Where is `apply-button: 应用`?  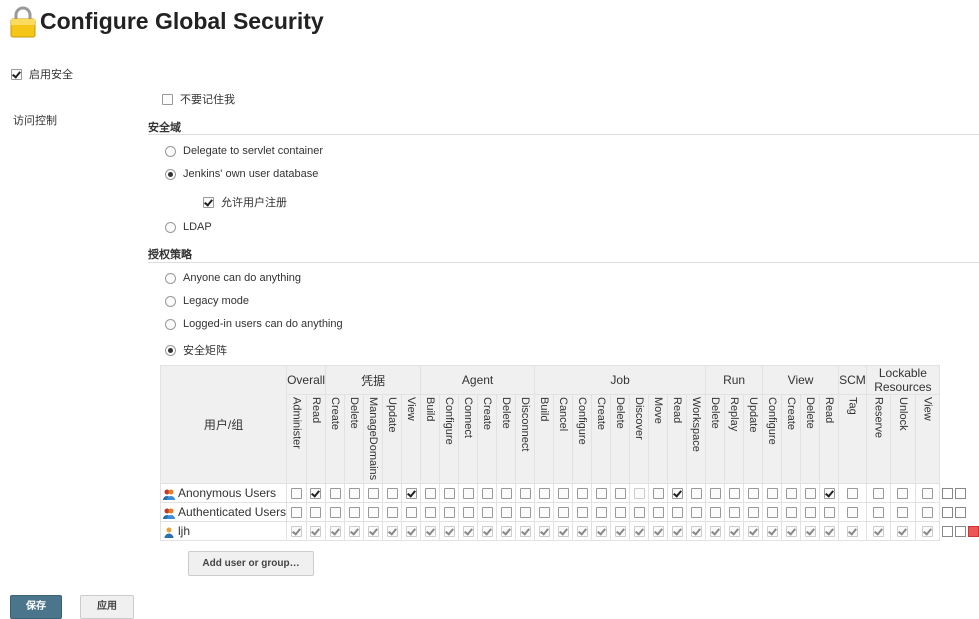
apply-button: 应用 is located at coordinates (107, 607).